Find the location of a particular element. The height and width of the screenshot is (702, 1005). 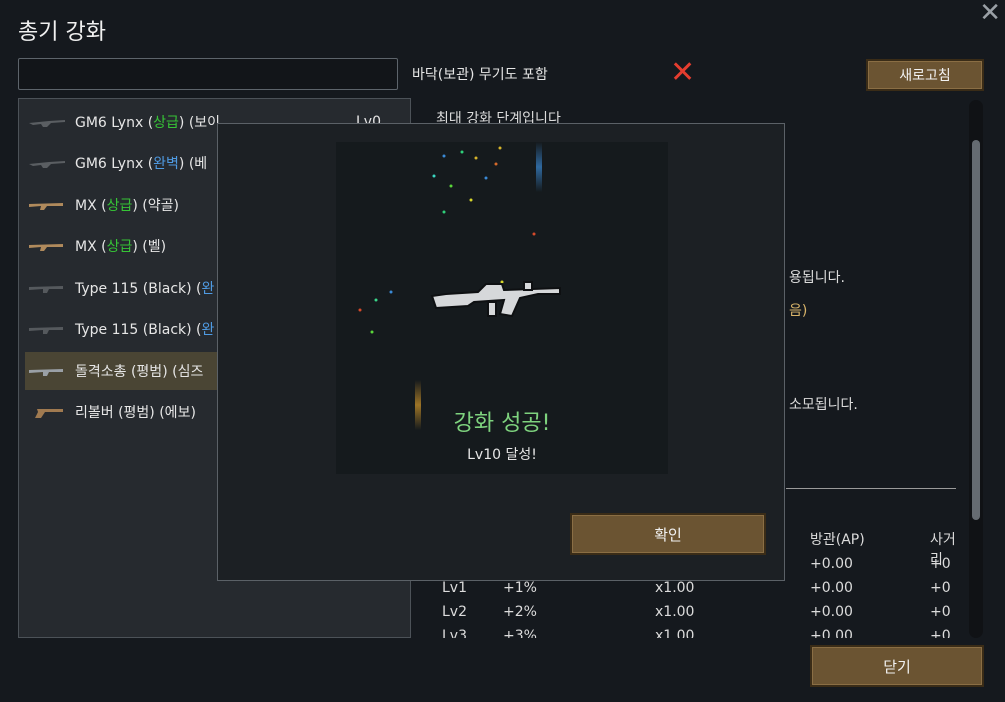

level-achieved-text: Lv10 달성! is located at coordinates (502, 455).